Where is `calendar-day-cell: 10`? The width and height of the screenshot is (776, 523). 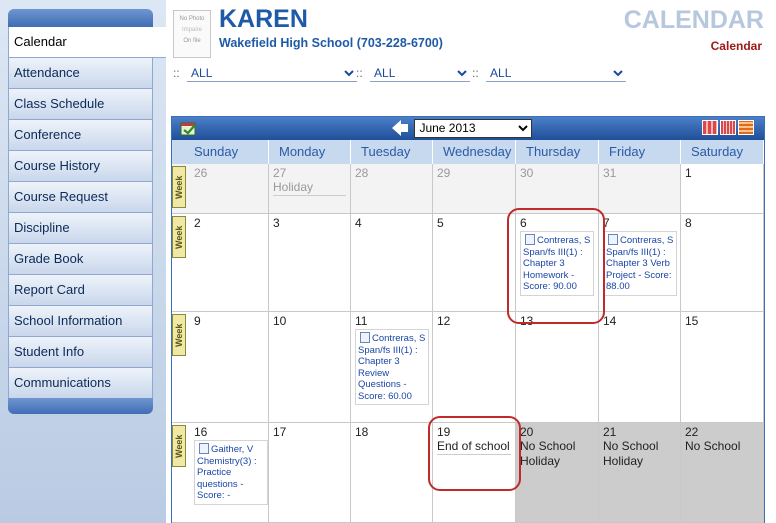 calendar-day-cell: 10 is located at coordinates (310, 367).